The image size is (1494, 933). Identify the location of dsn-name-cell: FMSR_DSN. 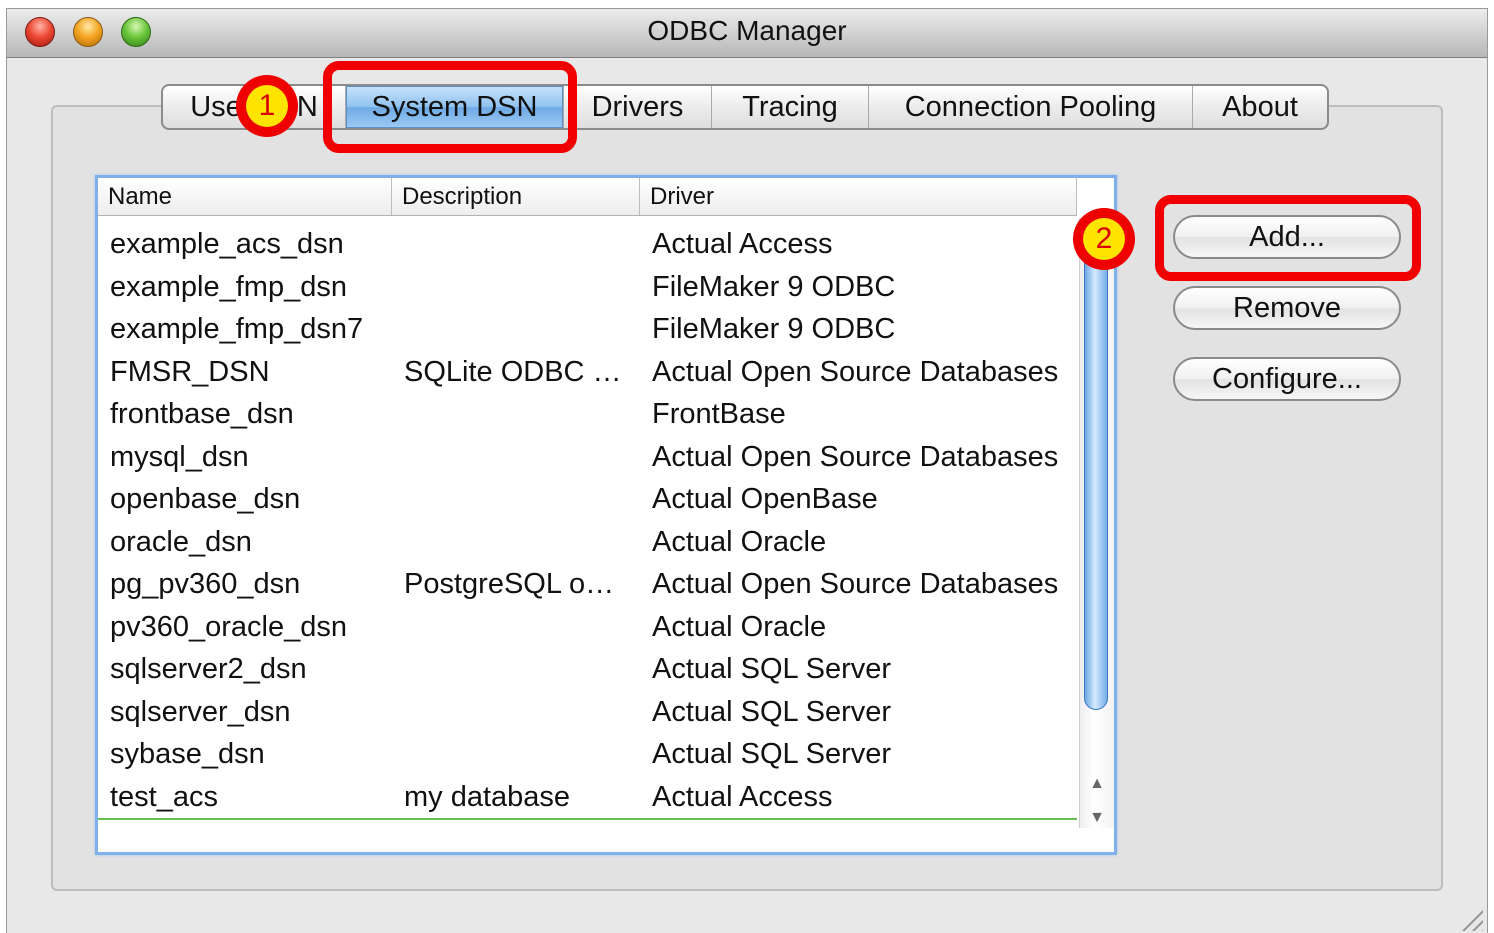
(190, 371).